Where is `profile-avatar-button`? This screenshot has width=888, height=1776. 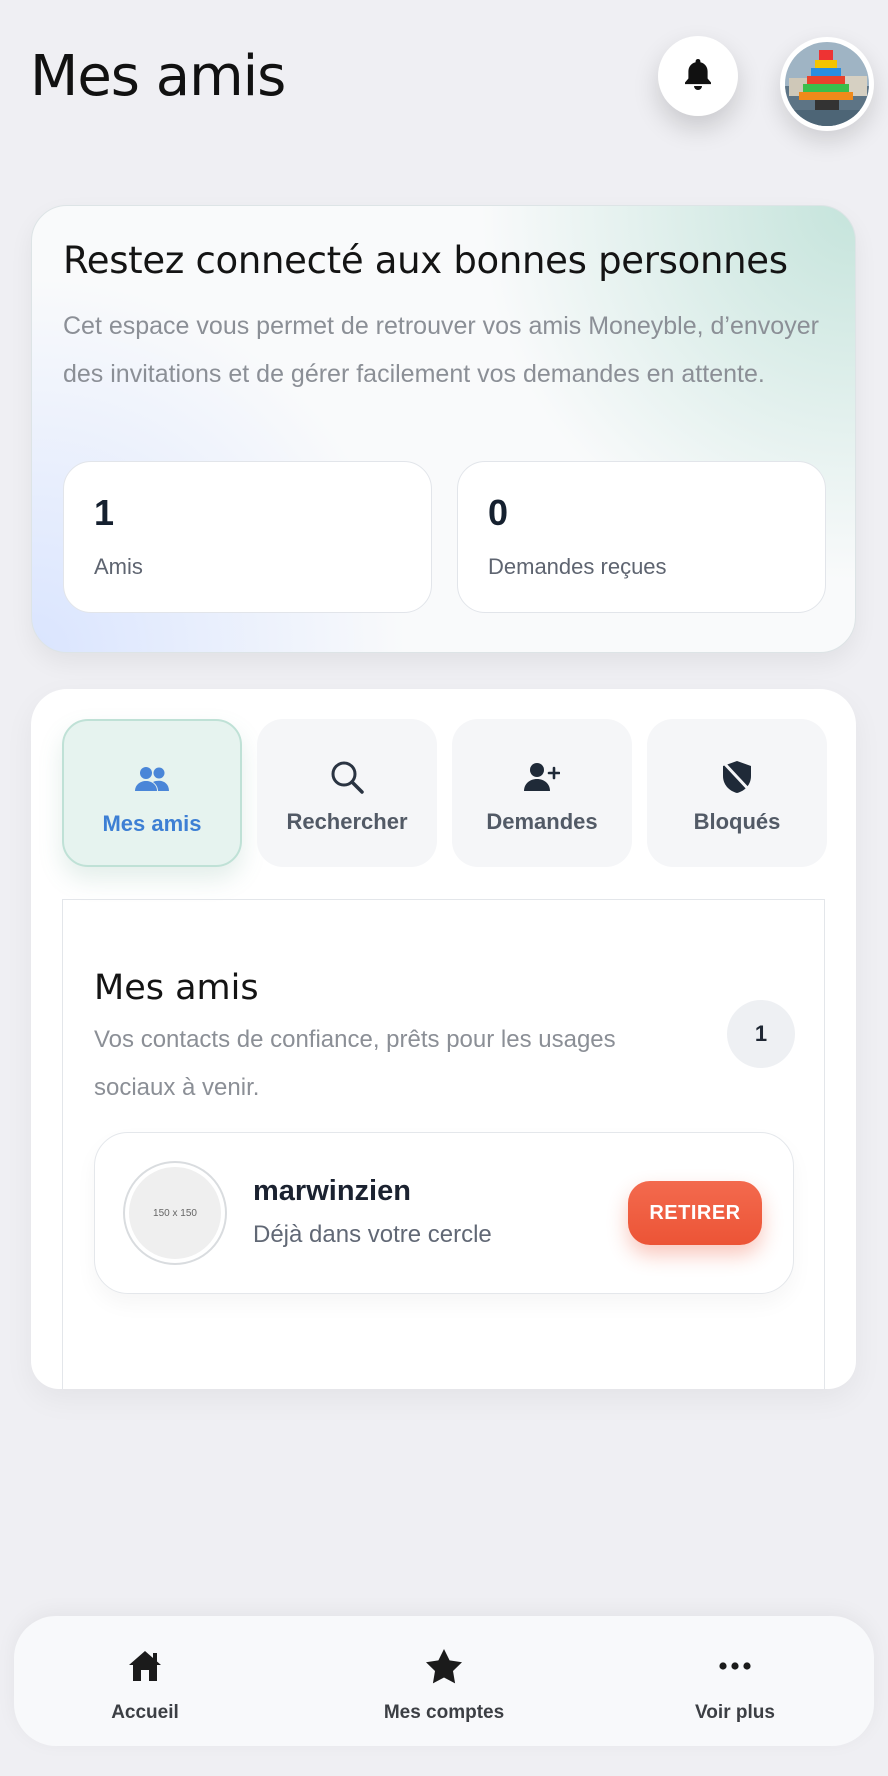
profile-avatar-button is located at coordinates (827, 84).